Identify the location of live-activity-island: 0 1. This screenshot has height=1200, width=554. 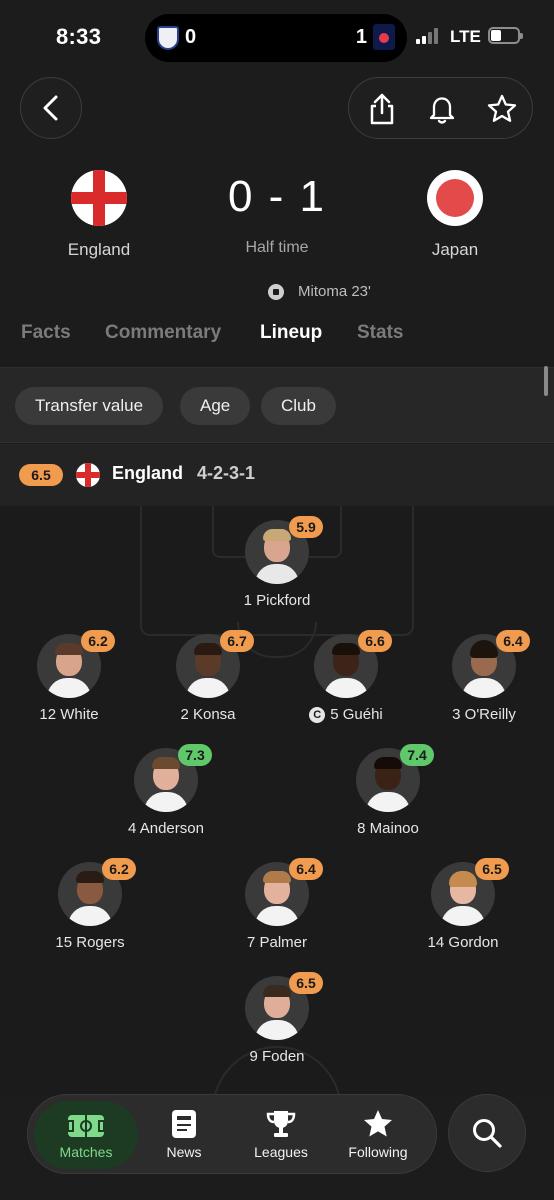
(276, 38).